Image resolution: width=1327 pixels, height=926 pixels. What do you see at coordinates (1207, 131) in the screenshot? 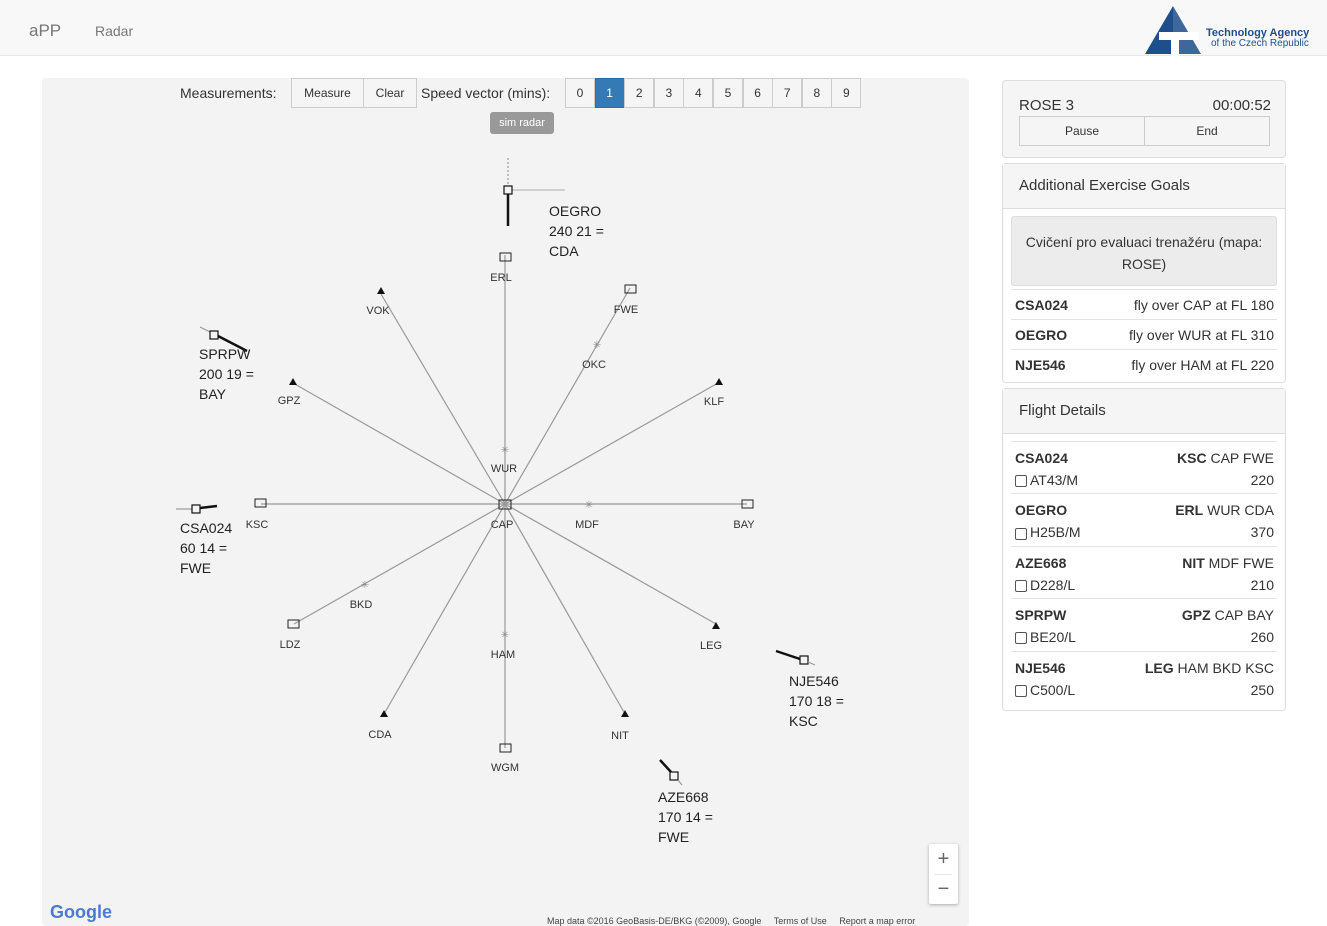
I see `end-button: End` at bounding box center [1207, 131].